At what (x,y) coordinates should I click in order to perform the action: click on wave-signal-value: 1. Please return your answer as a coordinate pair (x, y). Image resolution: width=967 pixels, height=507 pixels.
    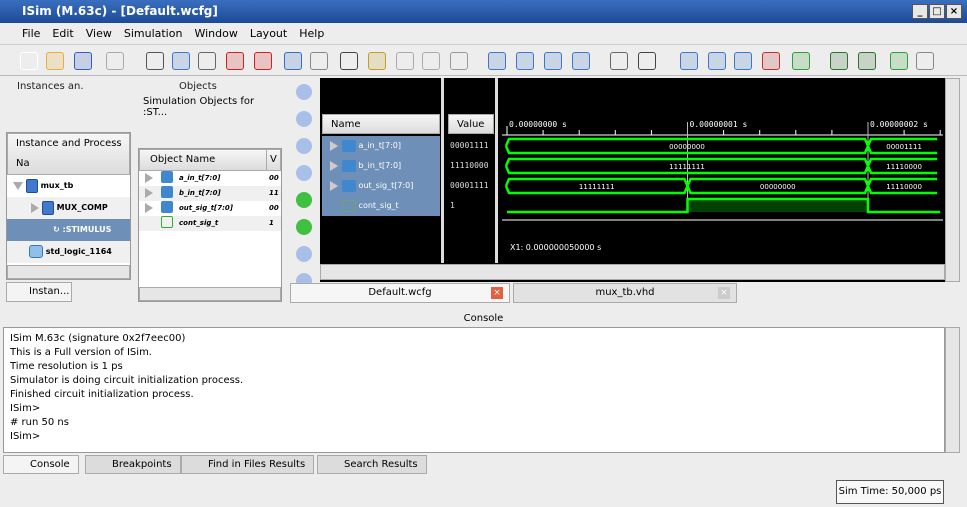
    Looking at the image, I should click on (452, 205).